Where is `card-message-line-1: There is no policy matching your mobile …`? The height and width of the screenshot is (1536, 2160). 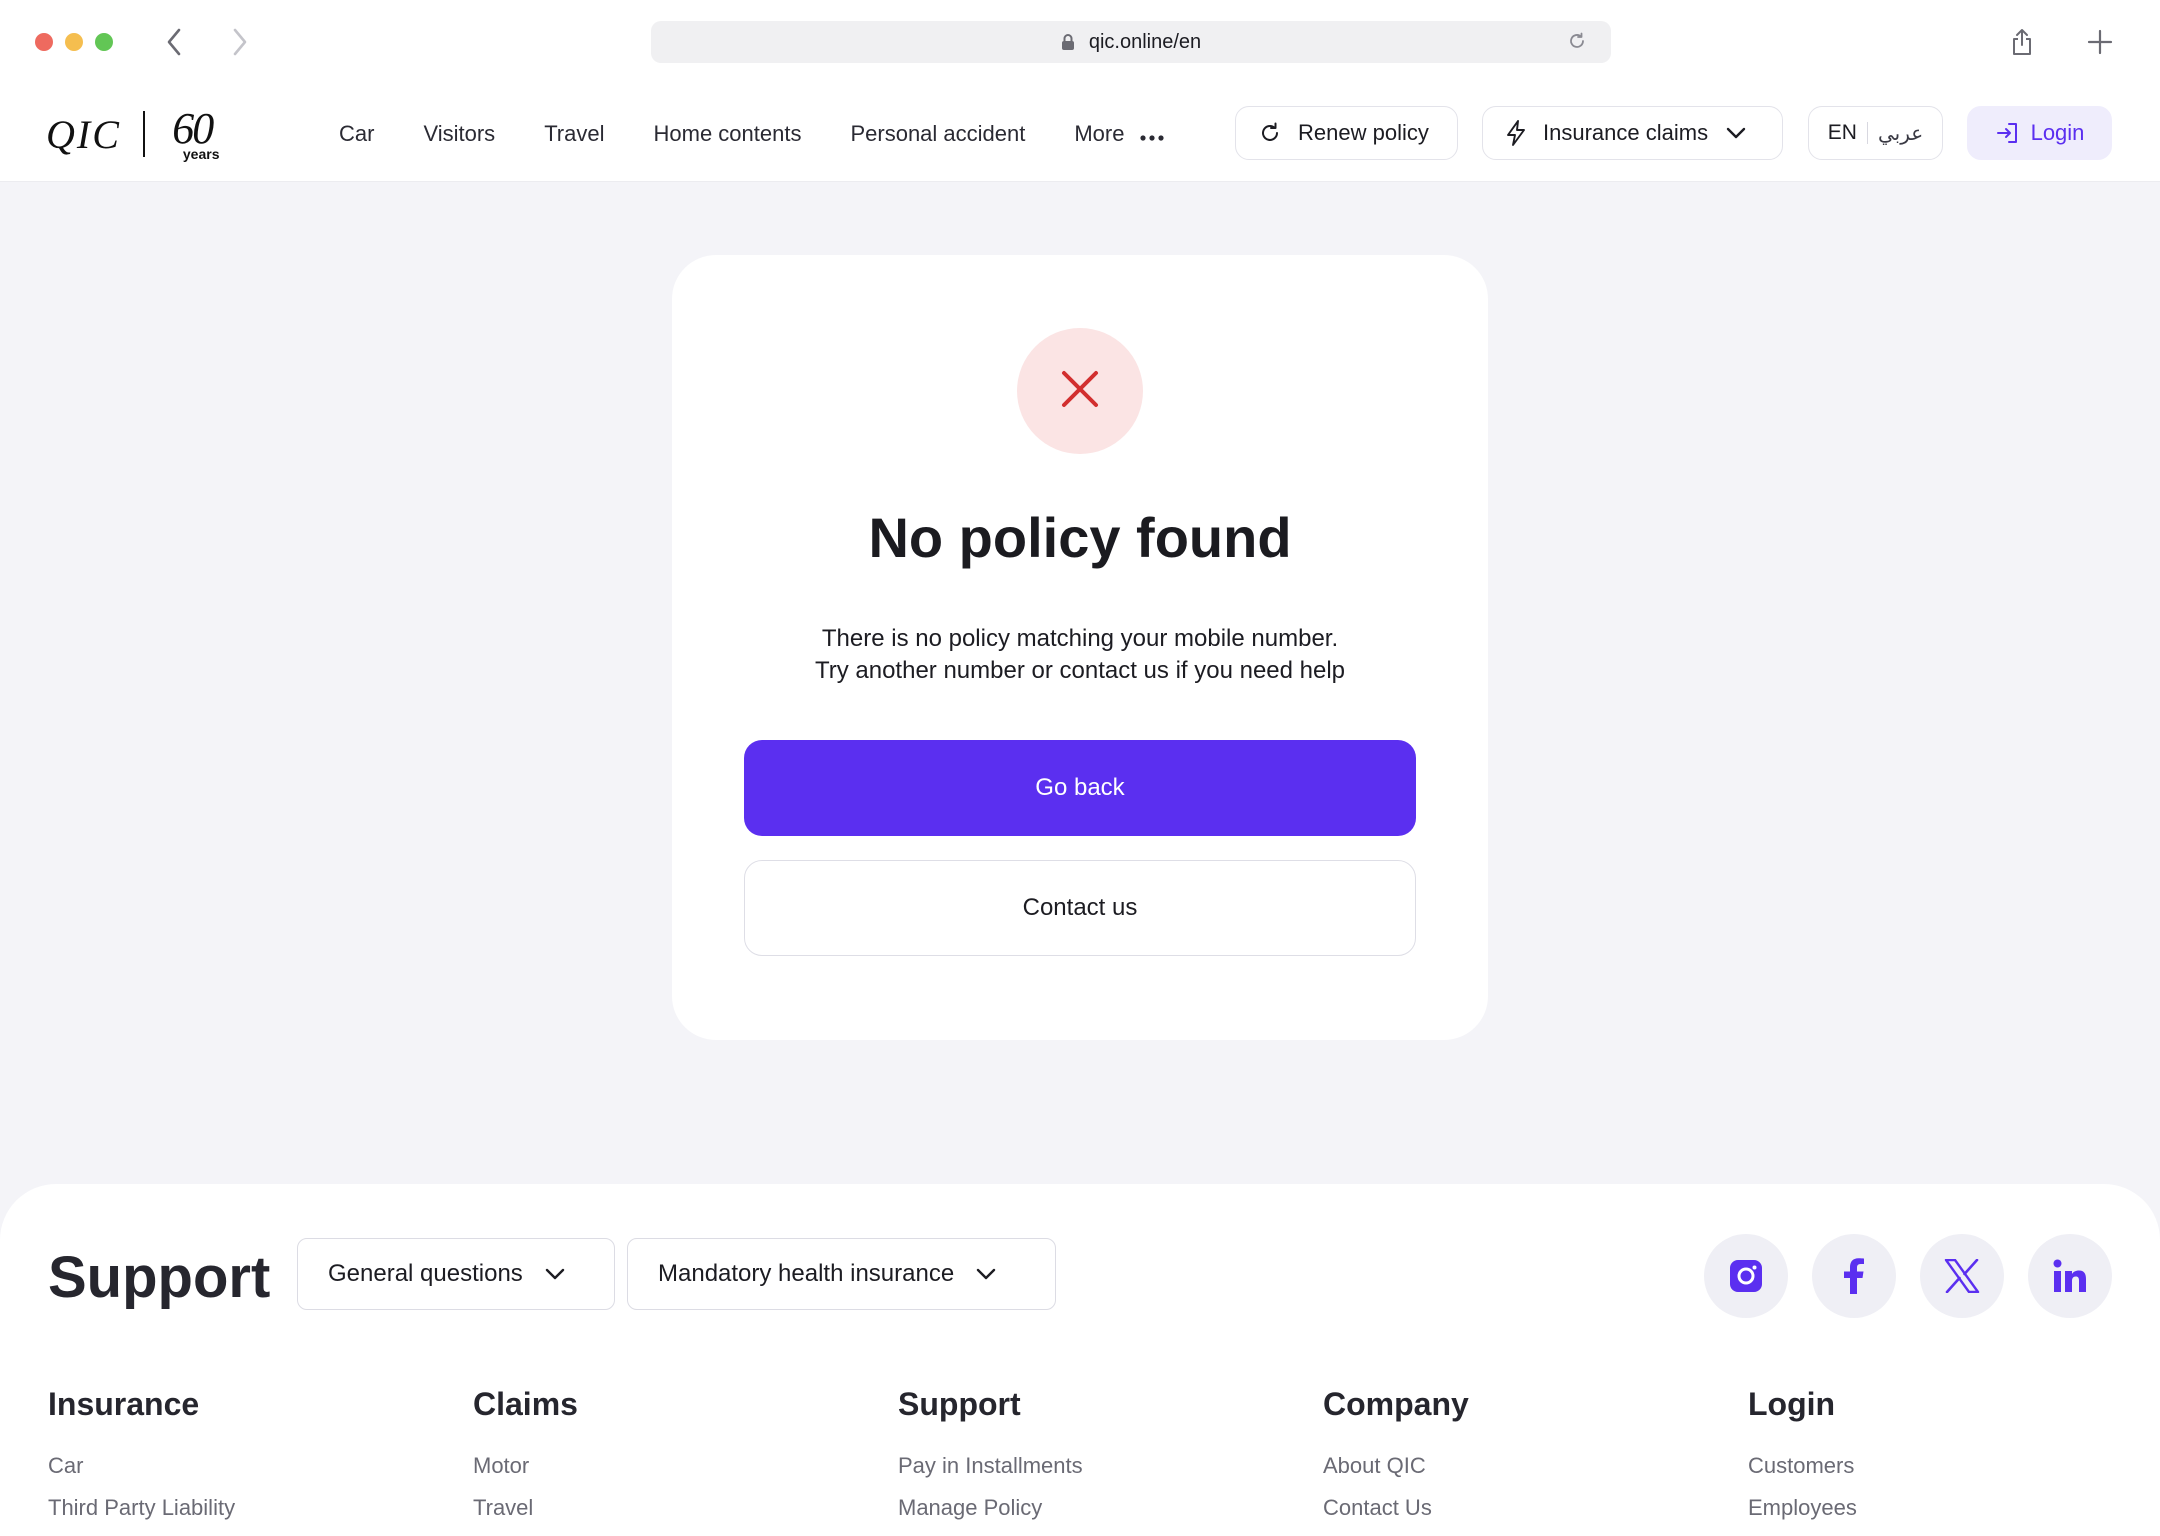
card-message-line-1: There is no policy matching your mobile … is located at coordinates (1080, 638).